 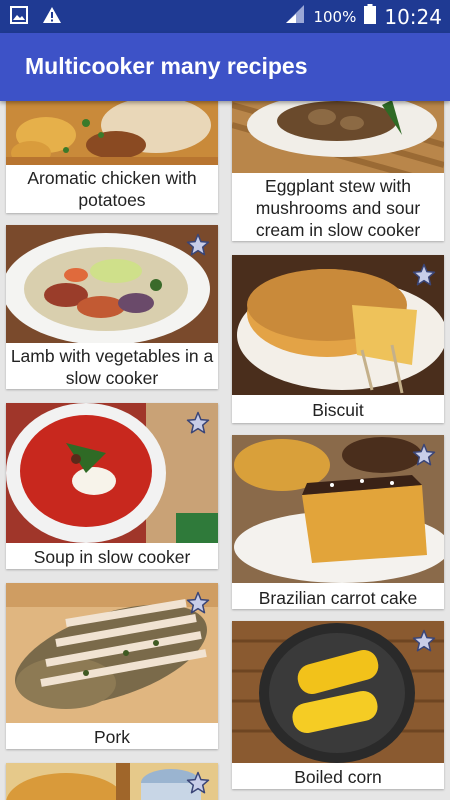 What do you see at coordinates (338, 339) in the screenshot?
I see `recipe-card-biscuit: Biscuit` at bounding box center [338, 339].